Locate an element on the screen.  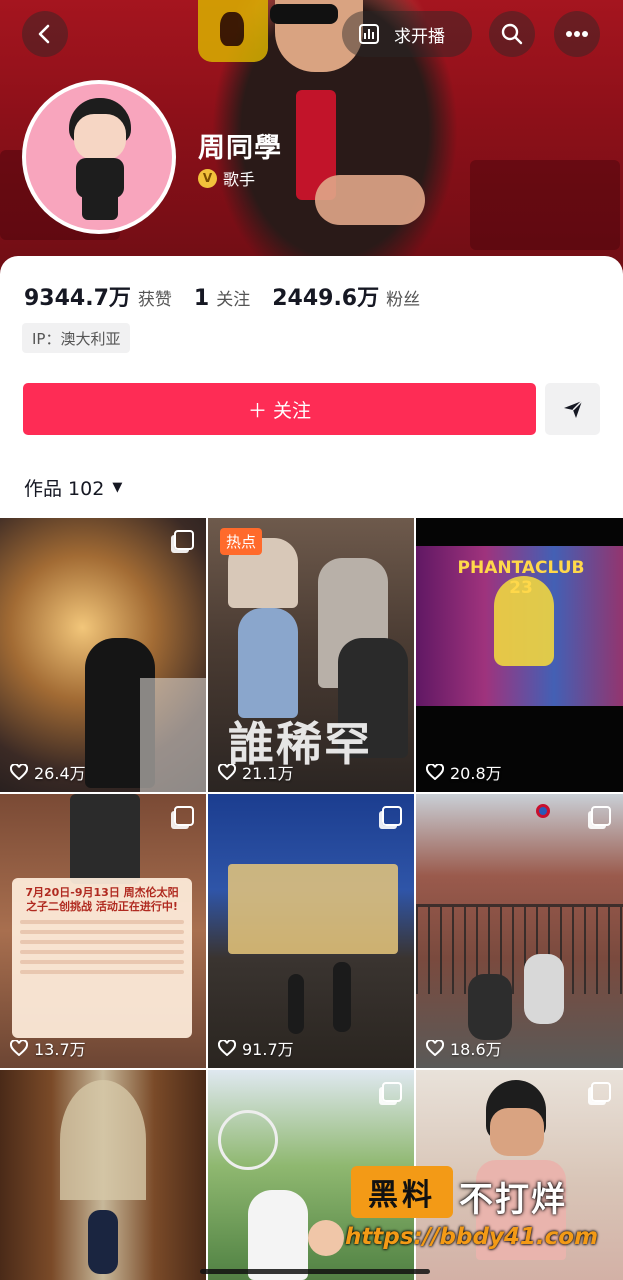
video-thumbnail: 18.6万 is located at coordinates (519, 931).